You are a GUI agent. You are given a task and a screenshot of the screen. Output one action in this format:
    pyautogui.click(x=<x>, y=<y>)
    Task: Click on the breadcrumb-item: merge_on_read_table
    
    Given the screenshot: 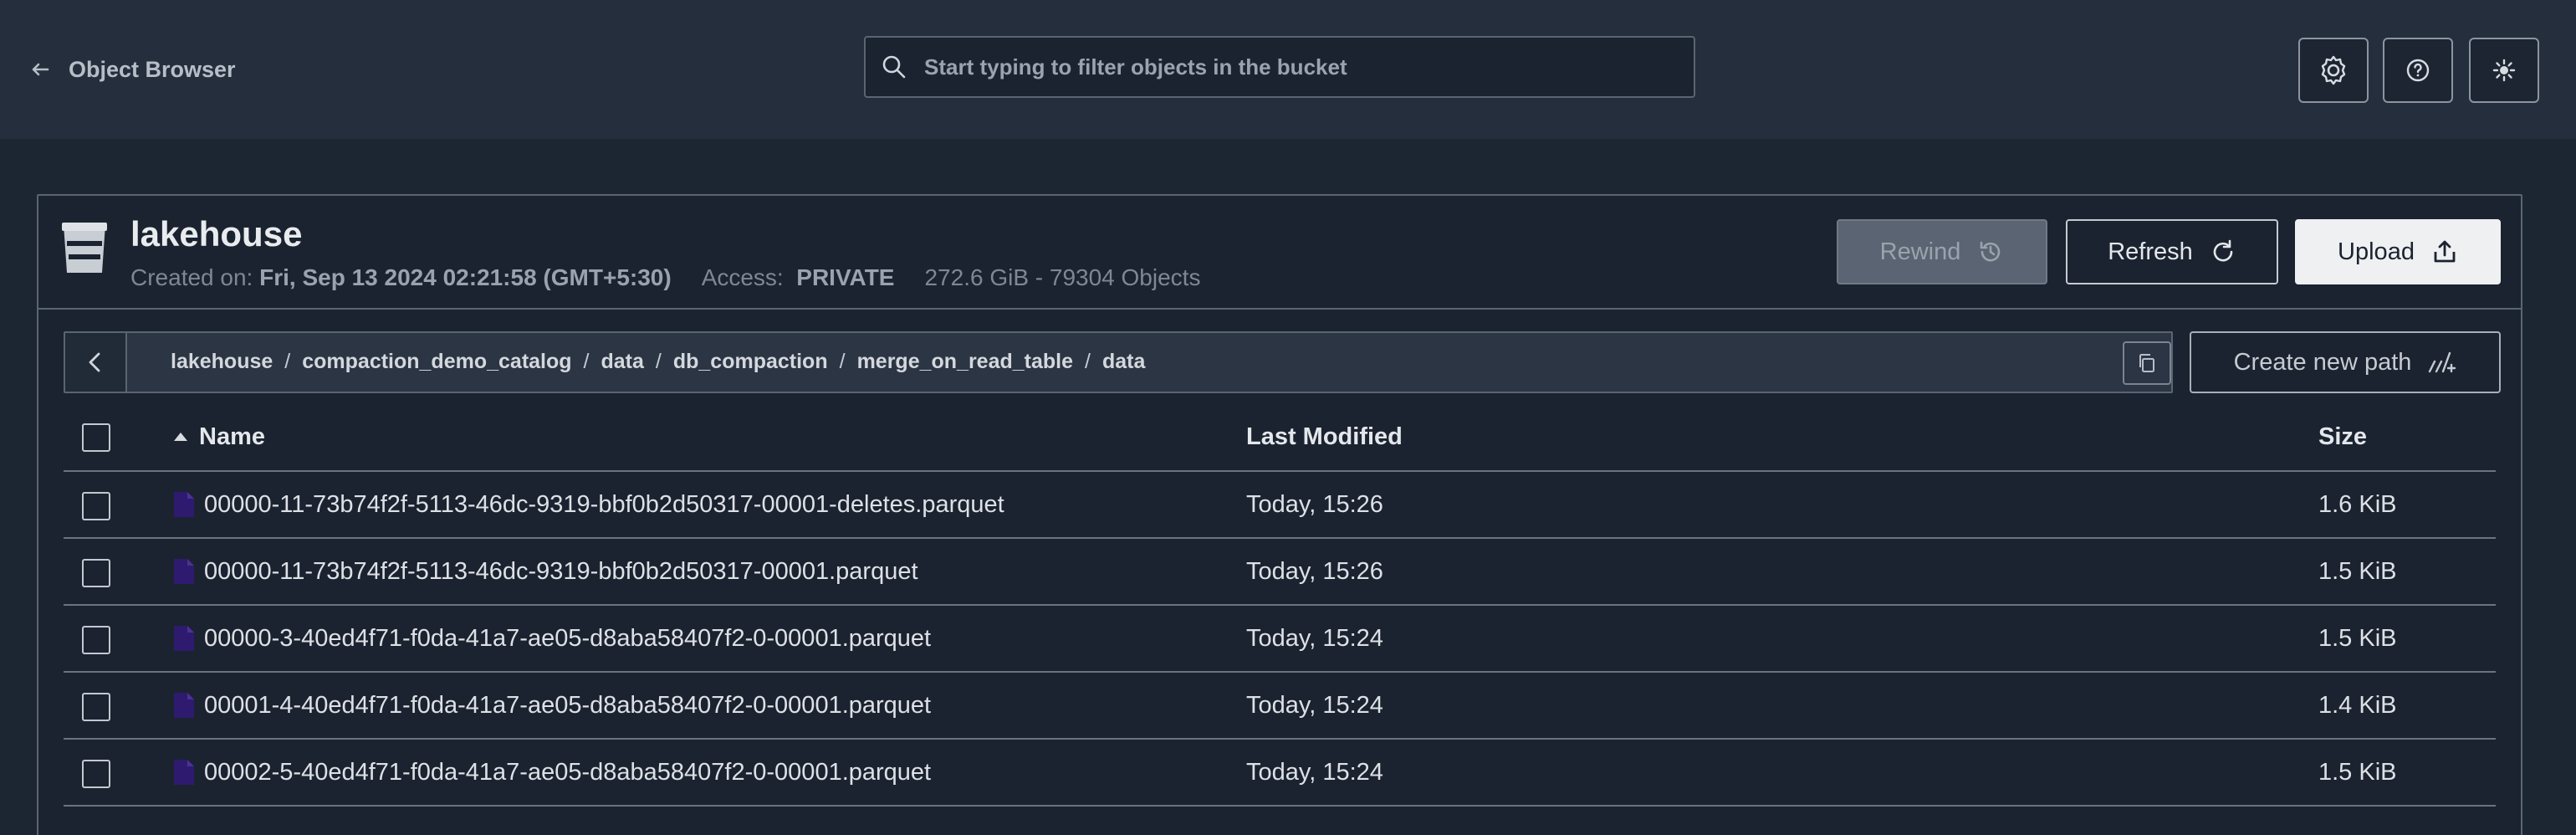 What is the action you would take?
    pyautogui.click(x=965, y=362)
    